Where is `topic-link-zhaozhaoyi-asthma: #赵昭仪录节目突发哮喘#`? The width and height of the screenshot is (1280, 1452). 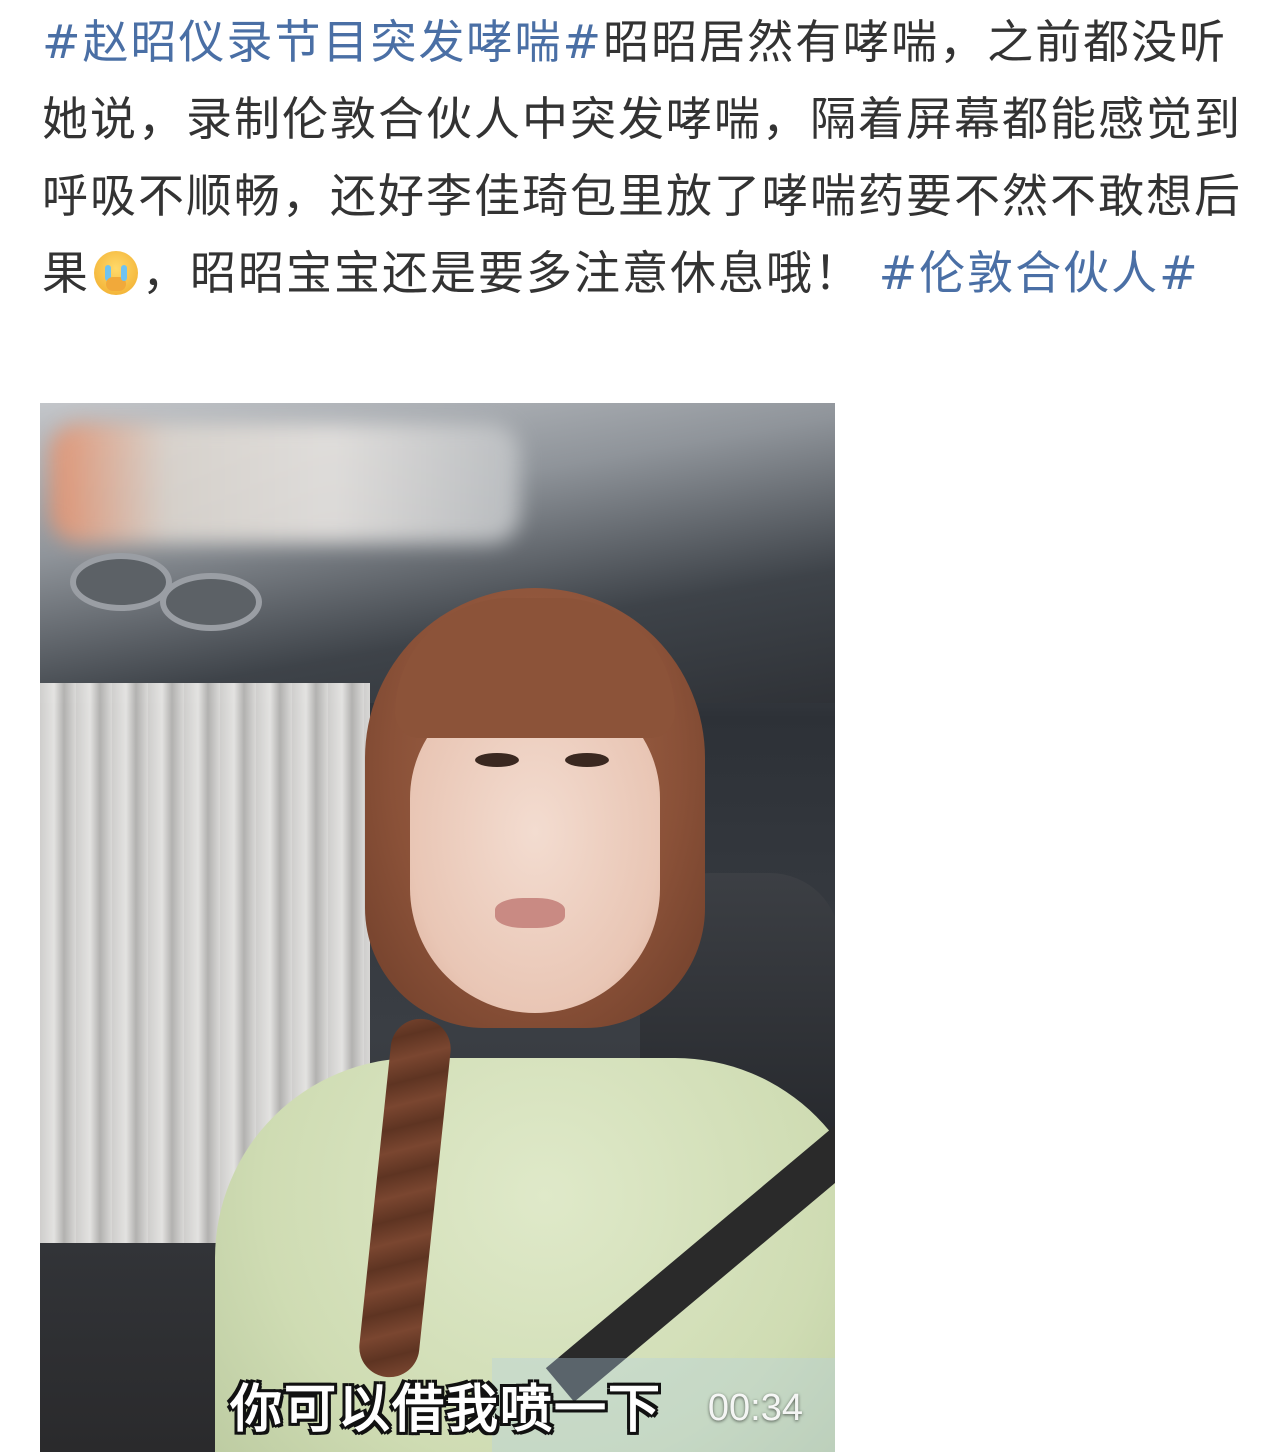 topic-link-zhaozhaoyi-asthma: #赵昭仪录节目突发哮喘# is located at coordinates (322, 42).